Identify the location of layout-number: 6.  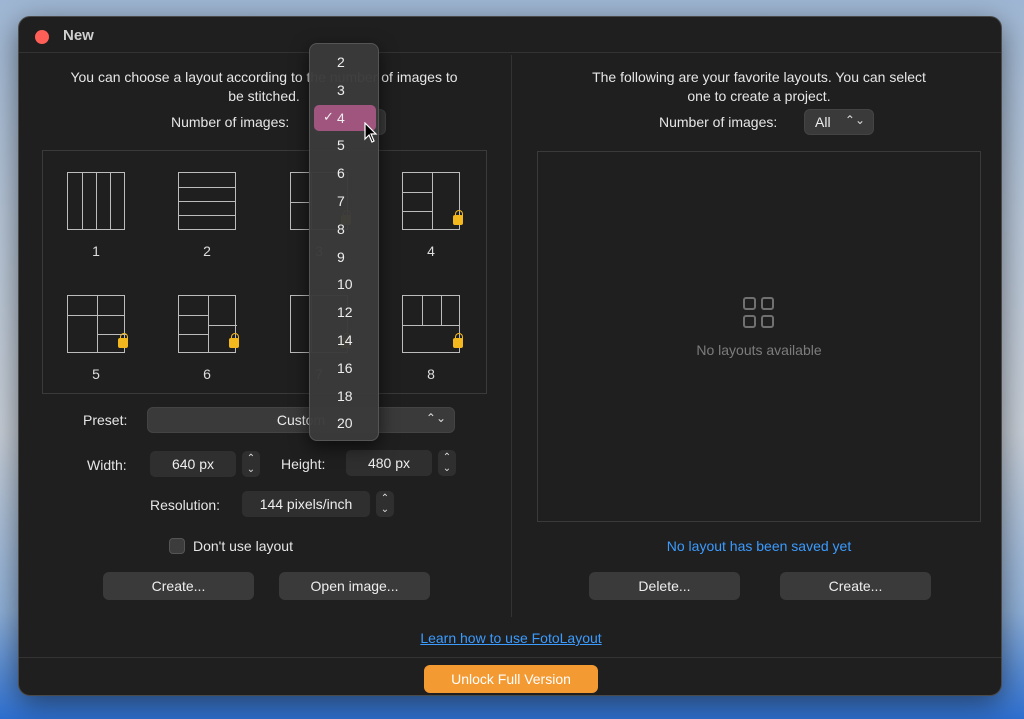
(207, 374).